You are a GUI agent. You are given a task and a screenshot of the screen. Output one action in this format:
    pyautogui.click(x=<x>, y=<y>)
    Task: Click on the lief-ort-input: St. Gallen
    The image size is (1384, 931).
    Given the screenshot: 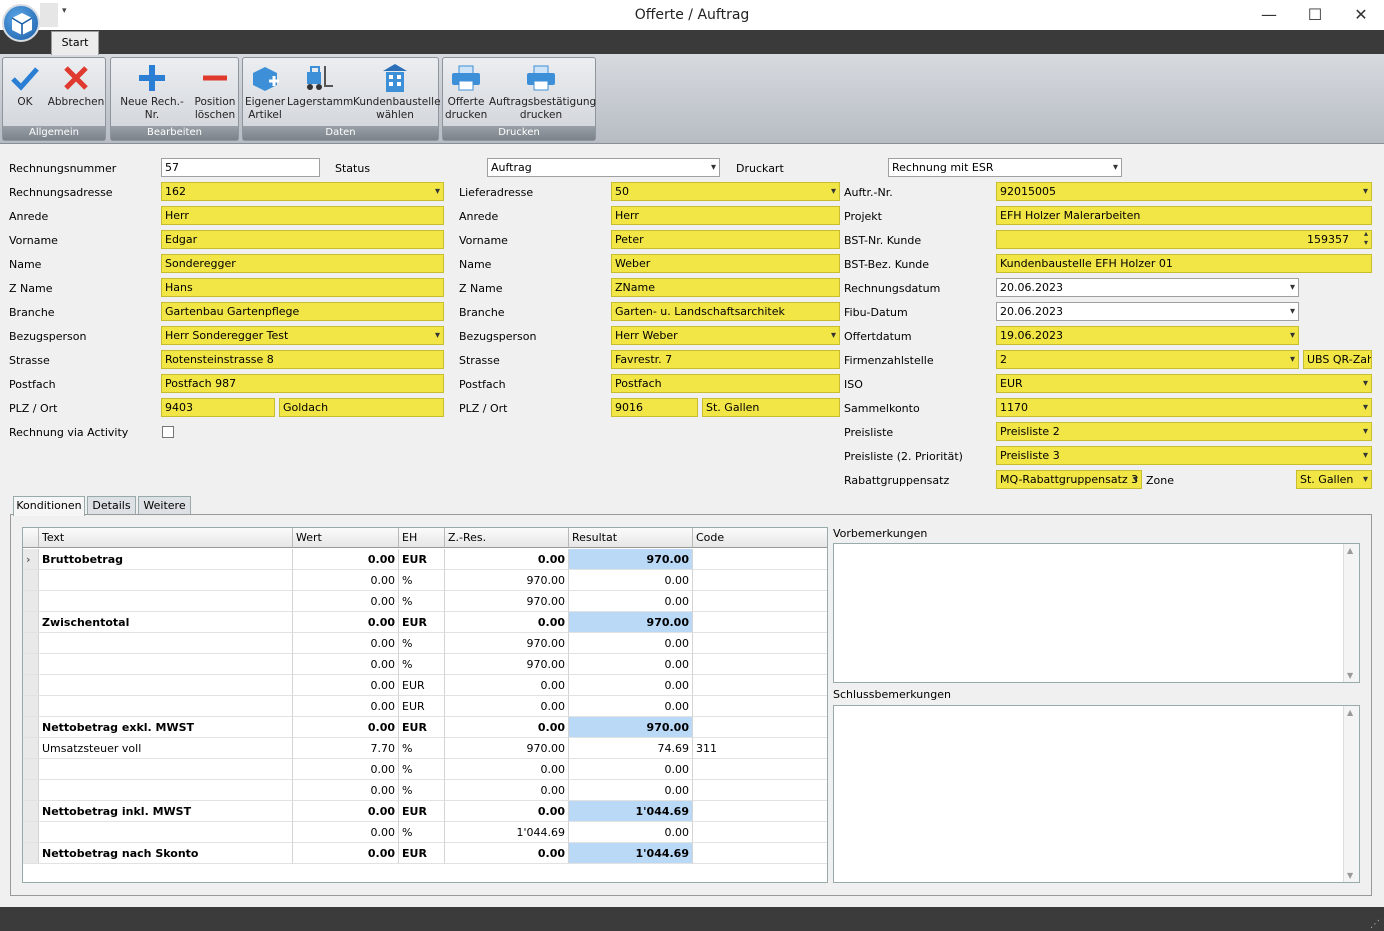 What is the action you would take?
    pyautogui.click(x=771, y=407)
    